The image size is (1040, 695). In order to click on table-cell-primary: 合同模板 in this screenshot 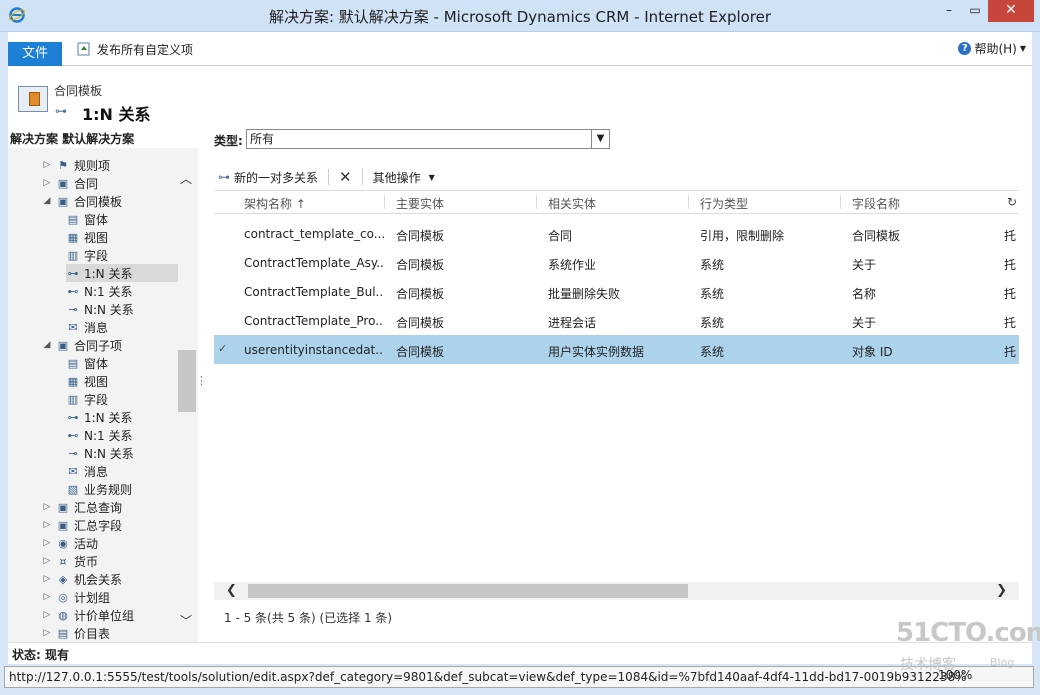, I will do `click(420, 352)`.